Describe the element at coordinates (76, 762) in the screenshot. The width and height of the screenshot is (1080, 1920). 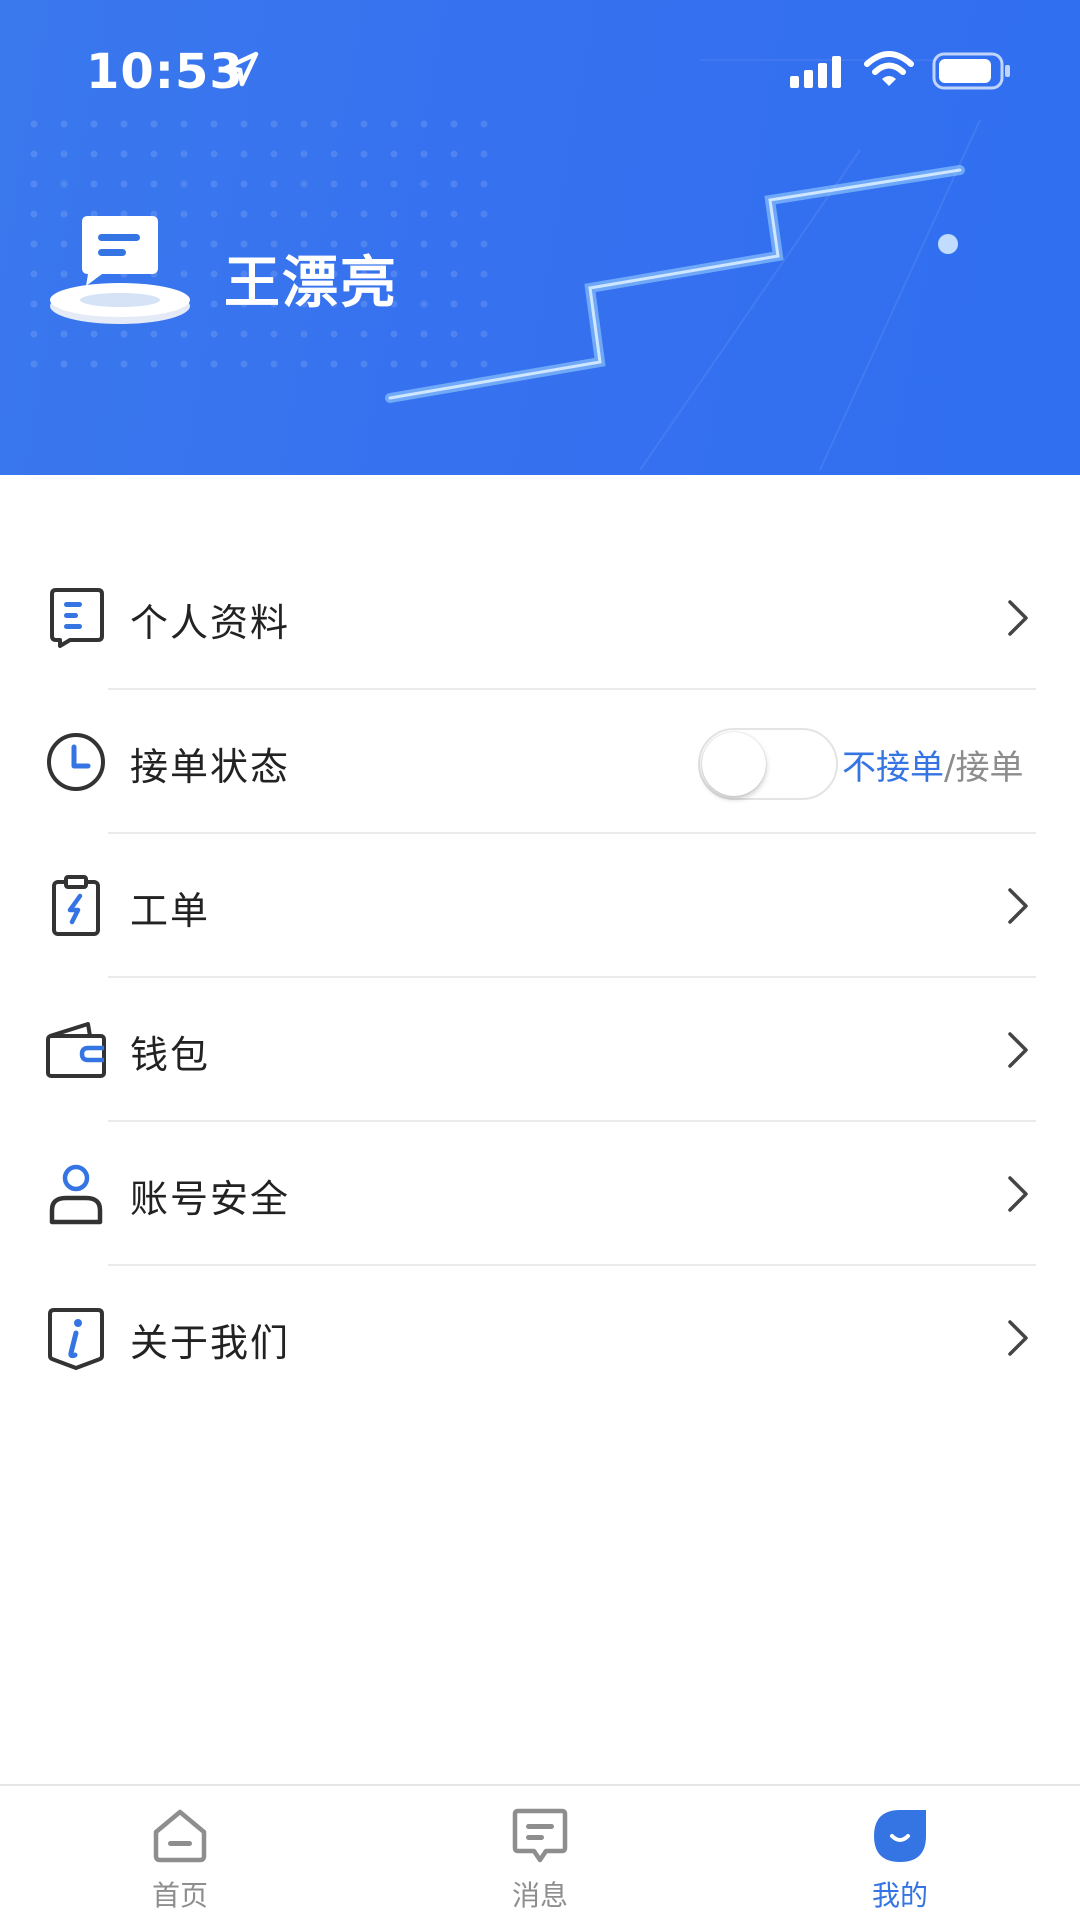
I see `clock-icon` at that location.